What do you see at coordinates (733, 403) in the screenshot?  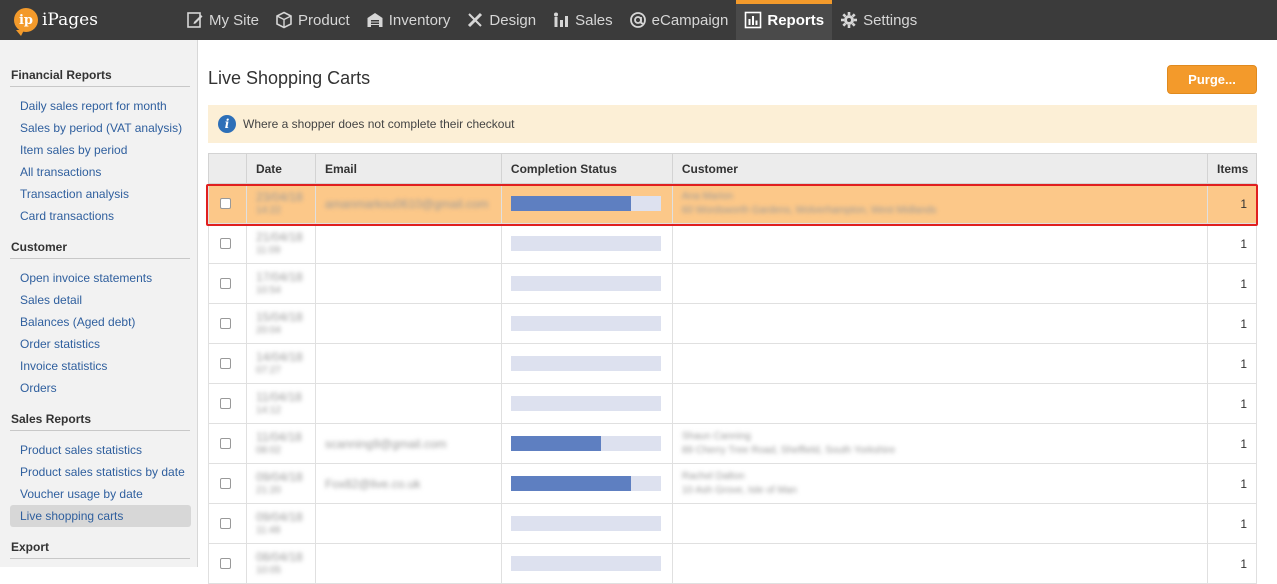 I see `table-row: 11/04/18 14:12 1` at bounding box center [733, 403].